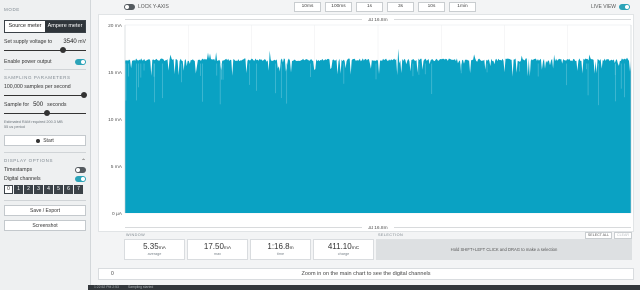 The height and width of the screenshot is (290, 640). What do you see at coordinates (22, 179) in the screenshot?
I see `digital-channels-label: Digital channels` at bounding box center [22, 179].